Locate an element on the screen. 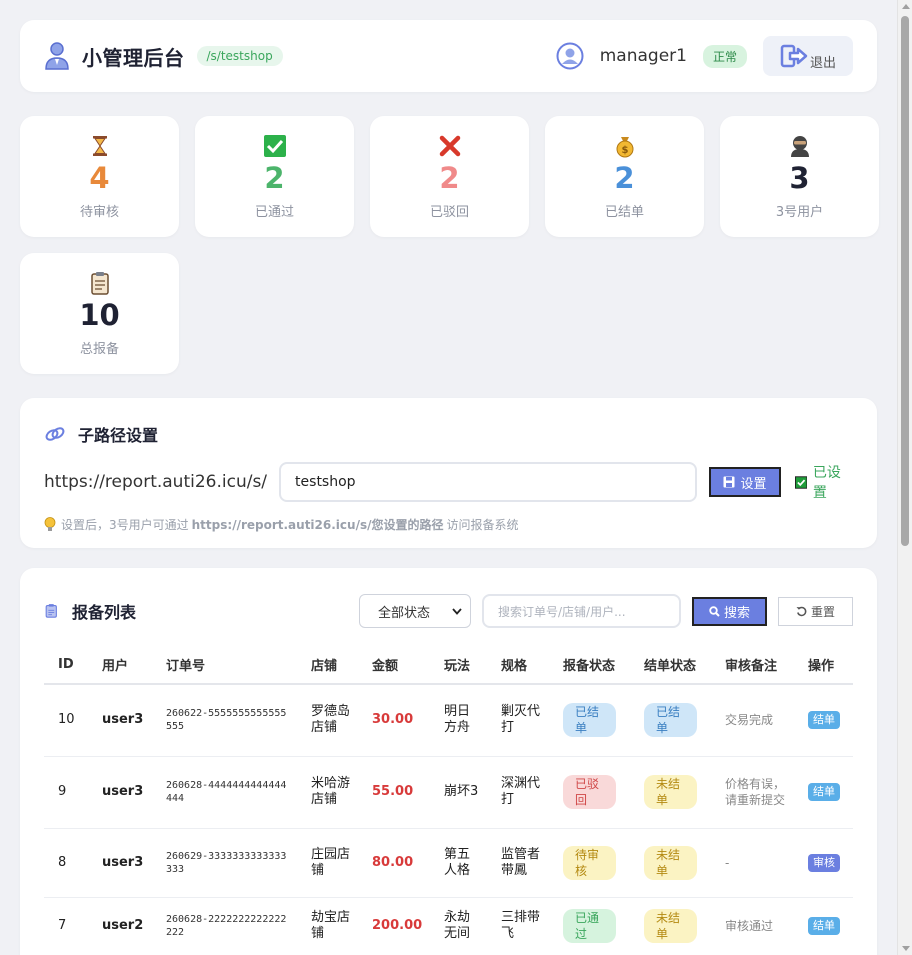 Image resolution: width=912 pixels, height=955 pixels. status-filter-value: 全部状态 is located at coordinates (404, 613).